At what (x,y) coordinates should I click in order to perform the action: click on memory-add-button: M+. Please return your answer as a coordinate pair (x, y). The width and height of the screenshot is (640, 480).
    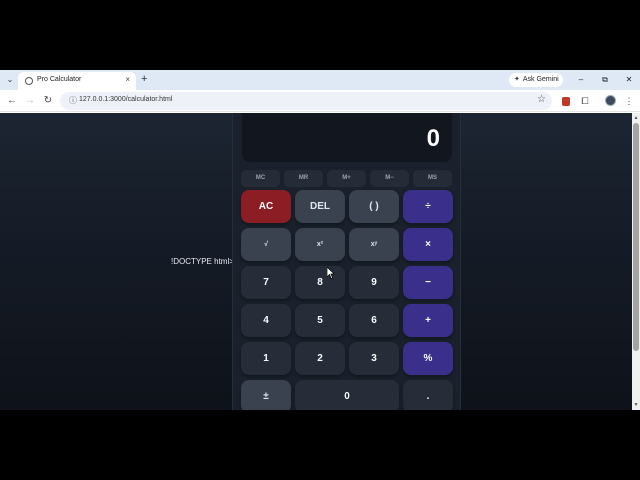
    Looking at the image, I should click on (346, 178).